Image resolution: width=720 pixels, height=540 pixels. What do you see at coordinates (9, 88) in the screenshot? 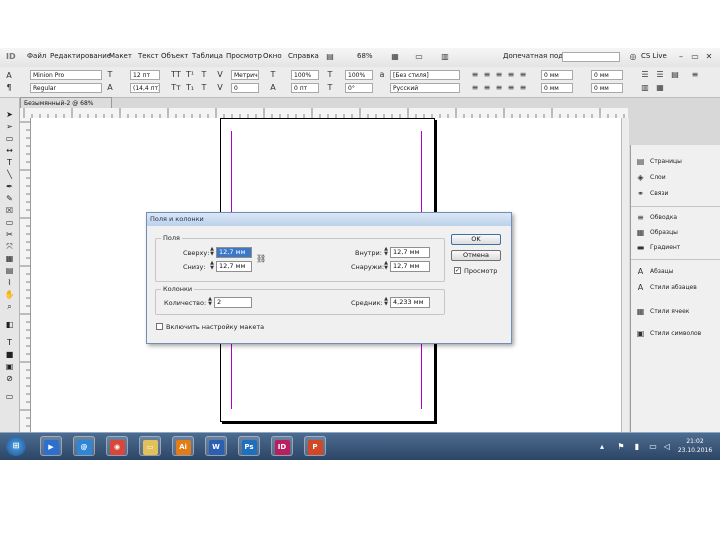
I see `para-mode-icon: ¶` at bounding box center [9, 88].